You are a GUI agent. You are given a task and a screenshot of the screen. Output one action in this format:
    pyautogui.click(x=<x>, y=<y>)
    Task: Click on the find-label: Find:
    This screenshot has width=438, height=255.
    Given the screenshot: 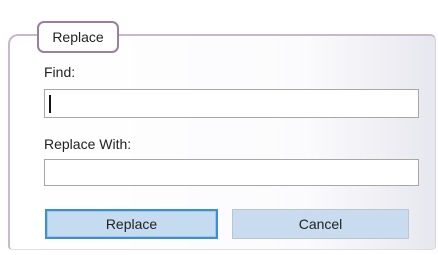 What is the action you would take?
    pyautogui.click(x=60, y=72)
    